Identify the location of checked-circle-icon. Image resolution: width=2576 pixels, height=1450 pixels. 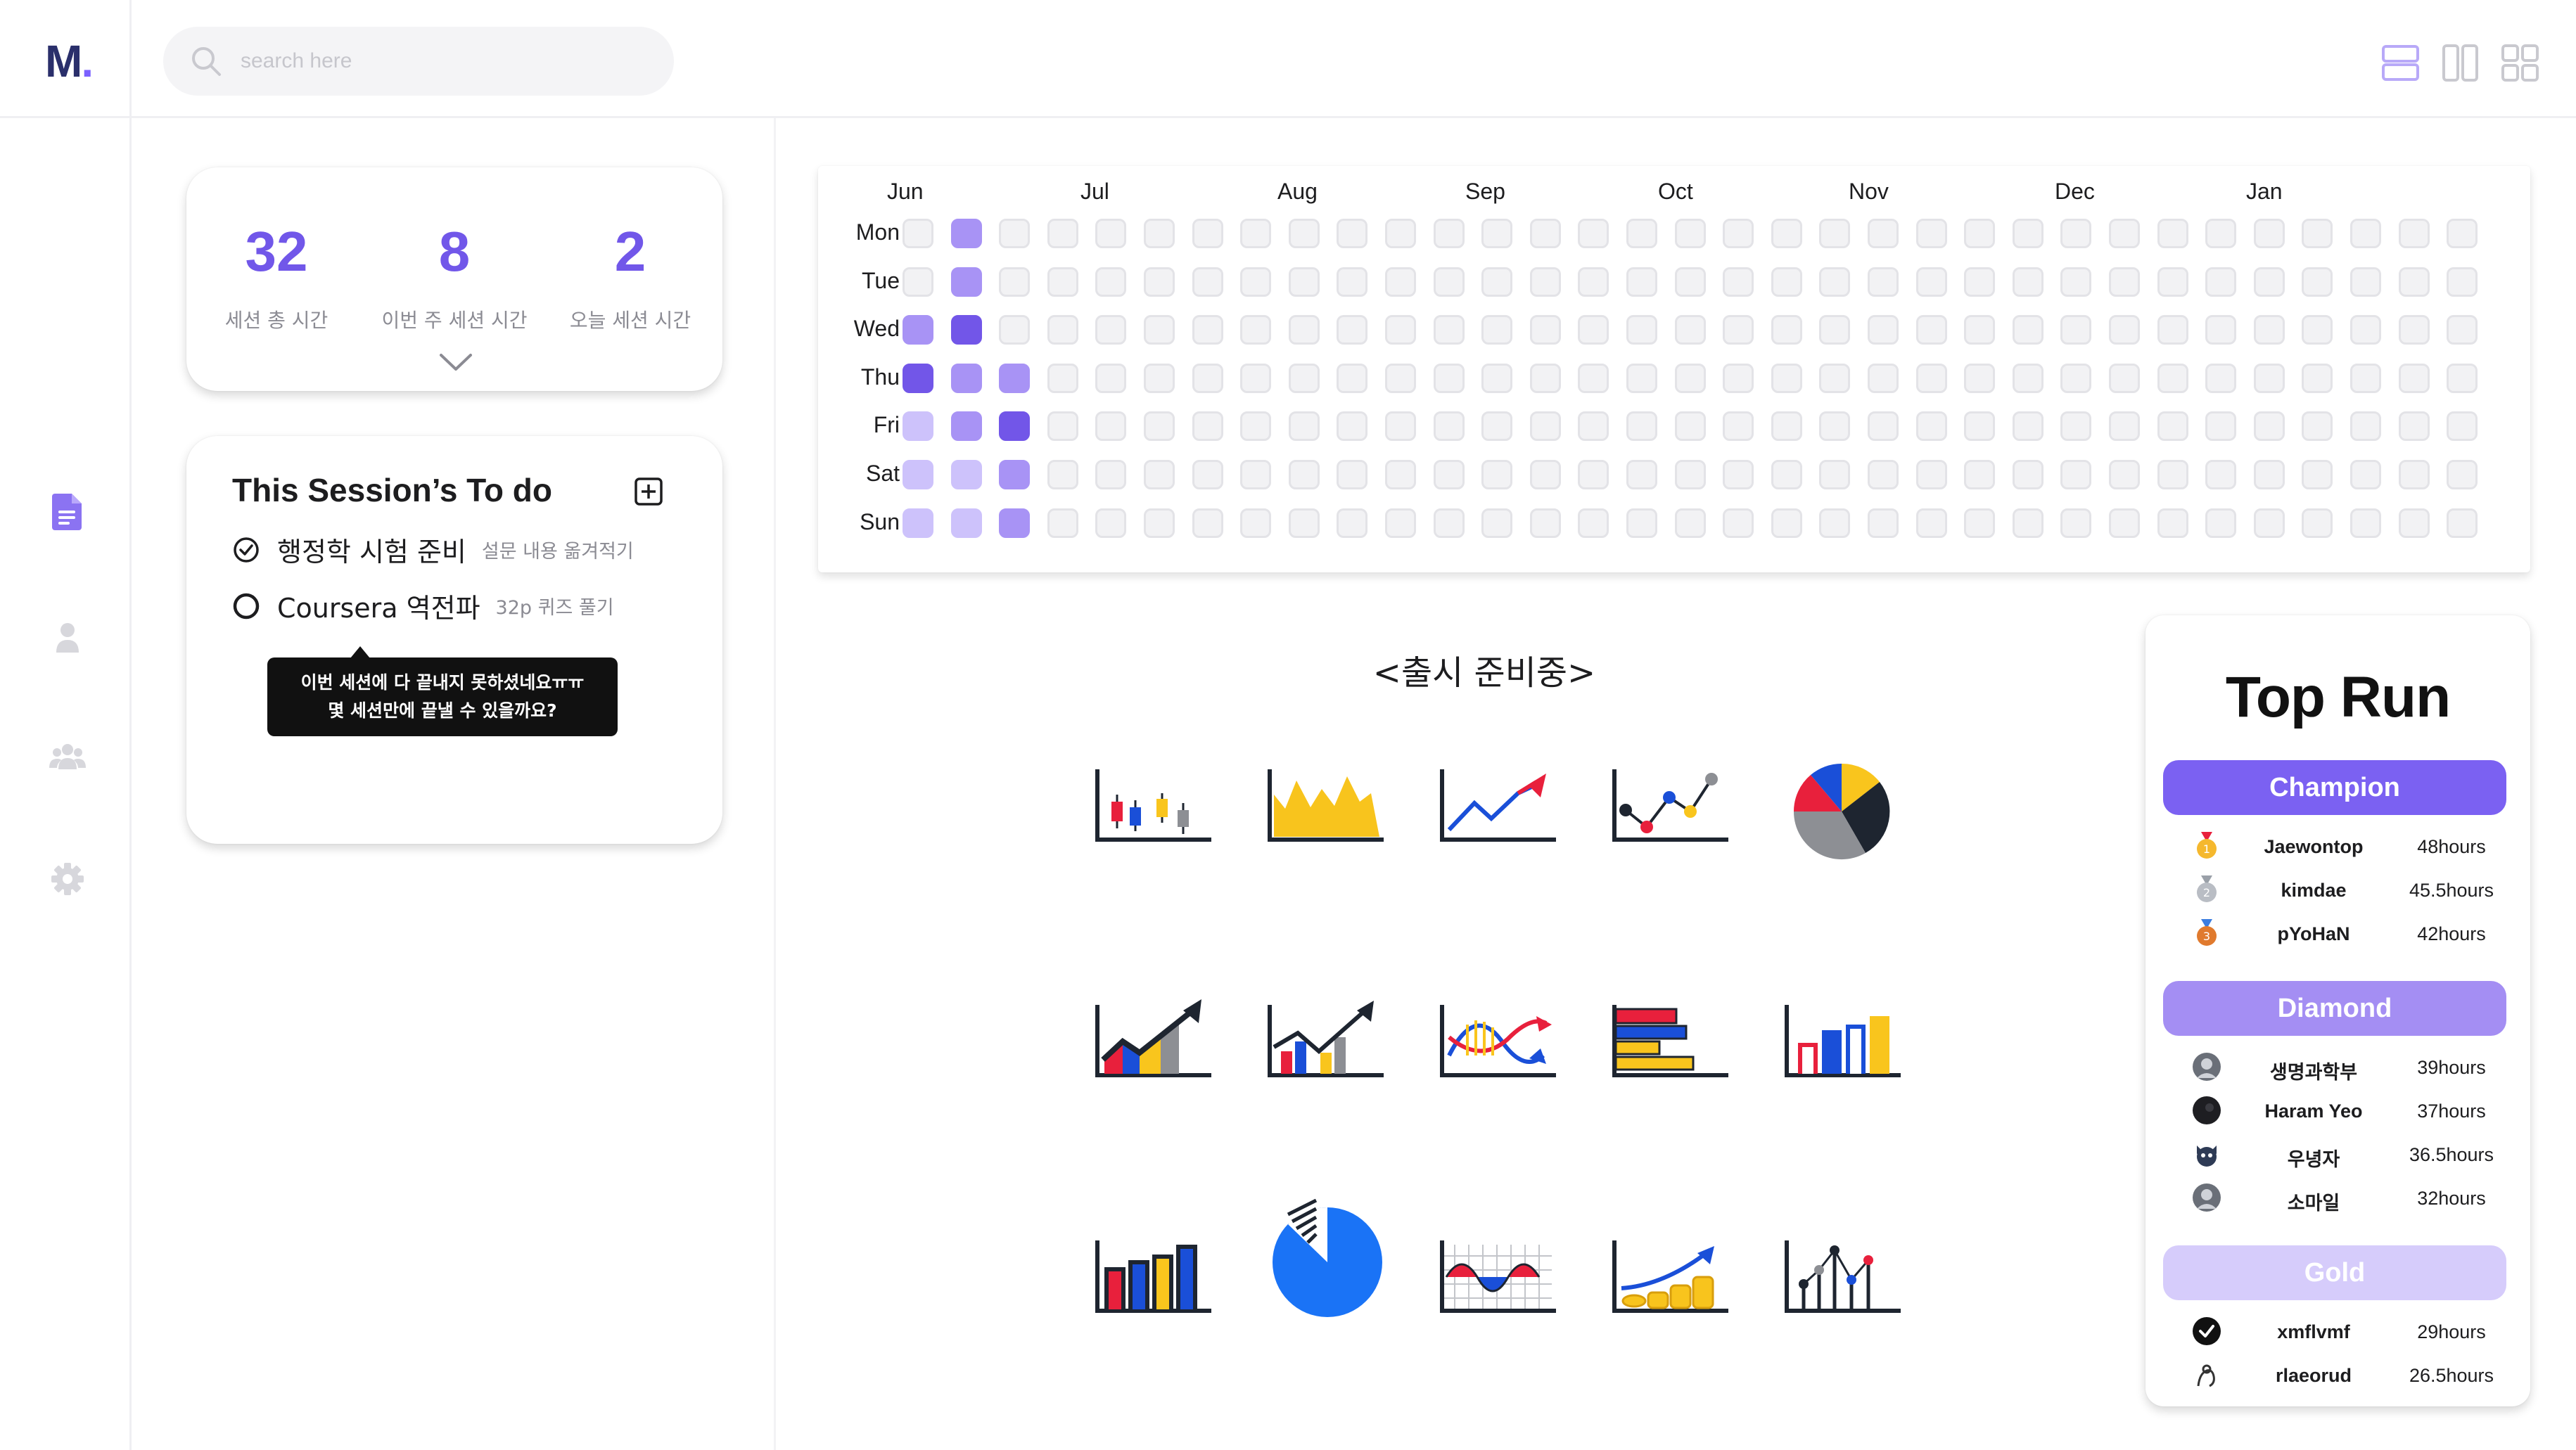
(246, 550).